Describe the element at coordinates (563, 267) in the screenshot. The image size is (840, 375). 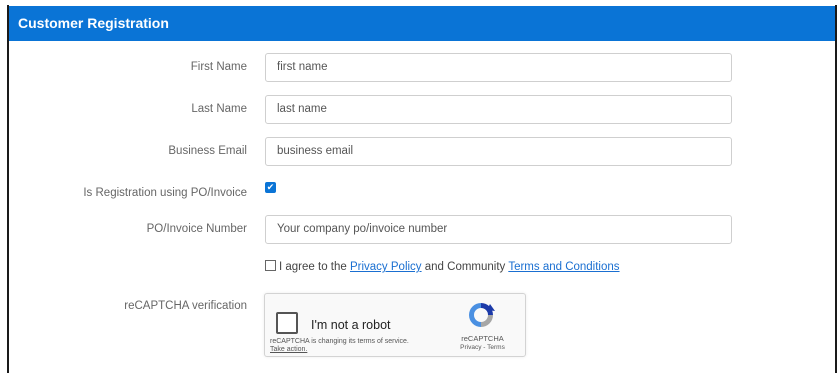
I see `terms-link: Terms and Conditions` at that location.